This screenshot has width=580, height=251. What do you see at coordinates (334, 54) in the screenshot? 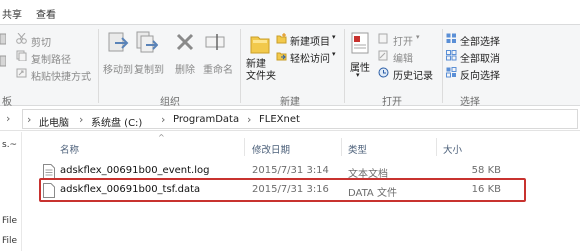
I see `easy-access-dropdown-icon: ▾` at bounding box center [334, 54].